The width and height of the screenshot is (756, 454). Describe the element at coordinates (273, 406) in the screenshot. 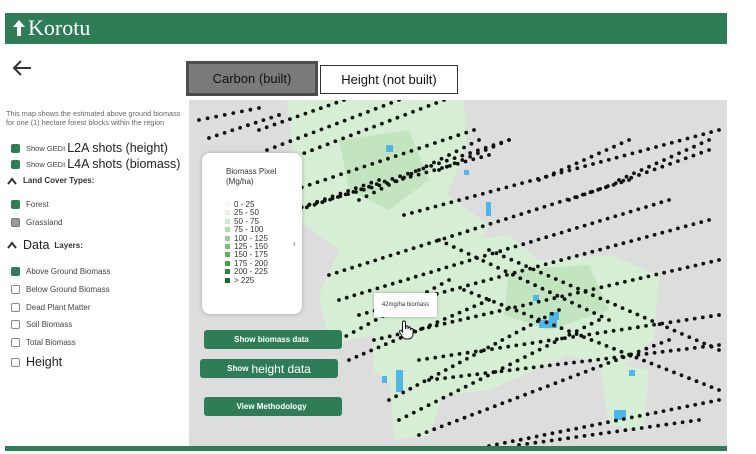

I see `view-methodology-button: View Methodology` at that location.